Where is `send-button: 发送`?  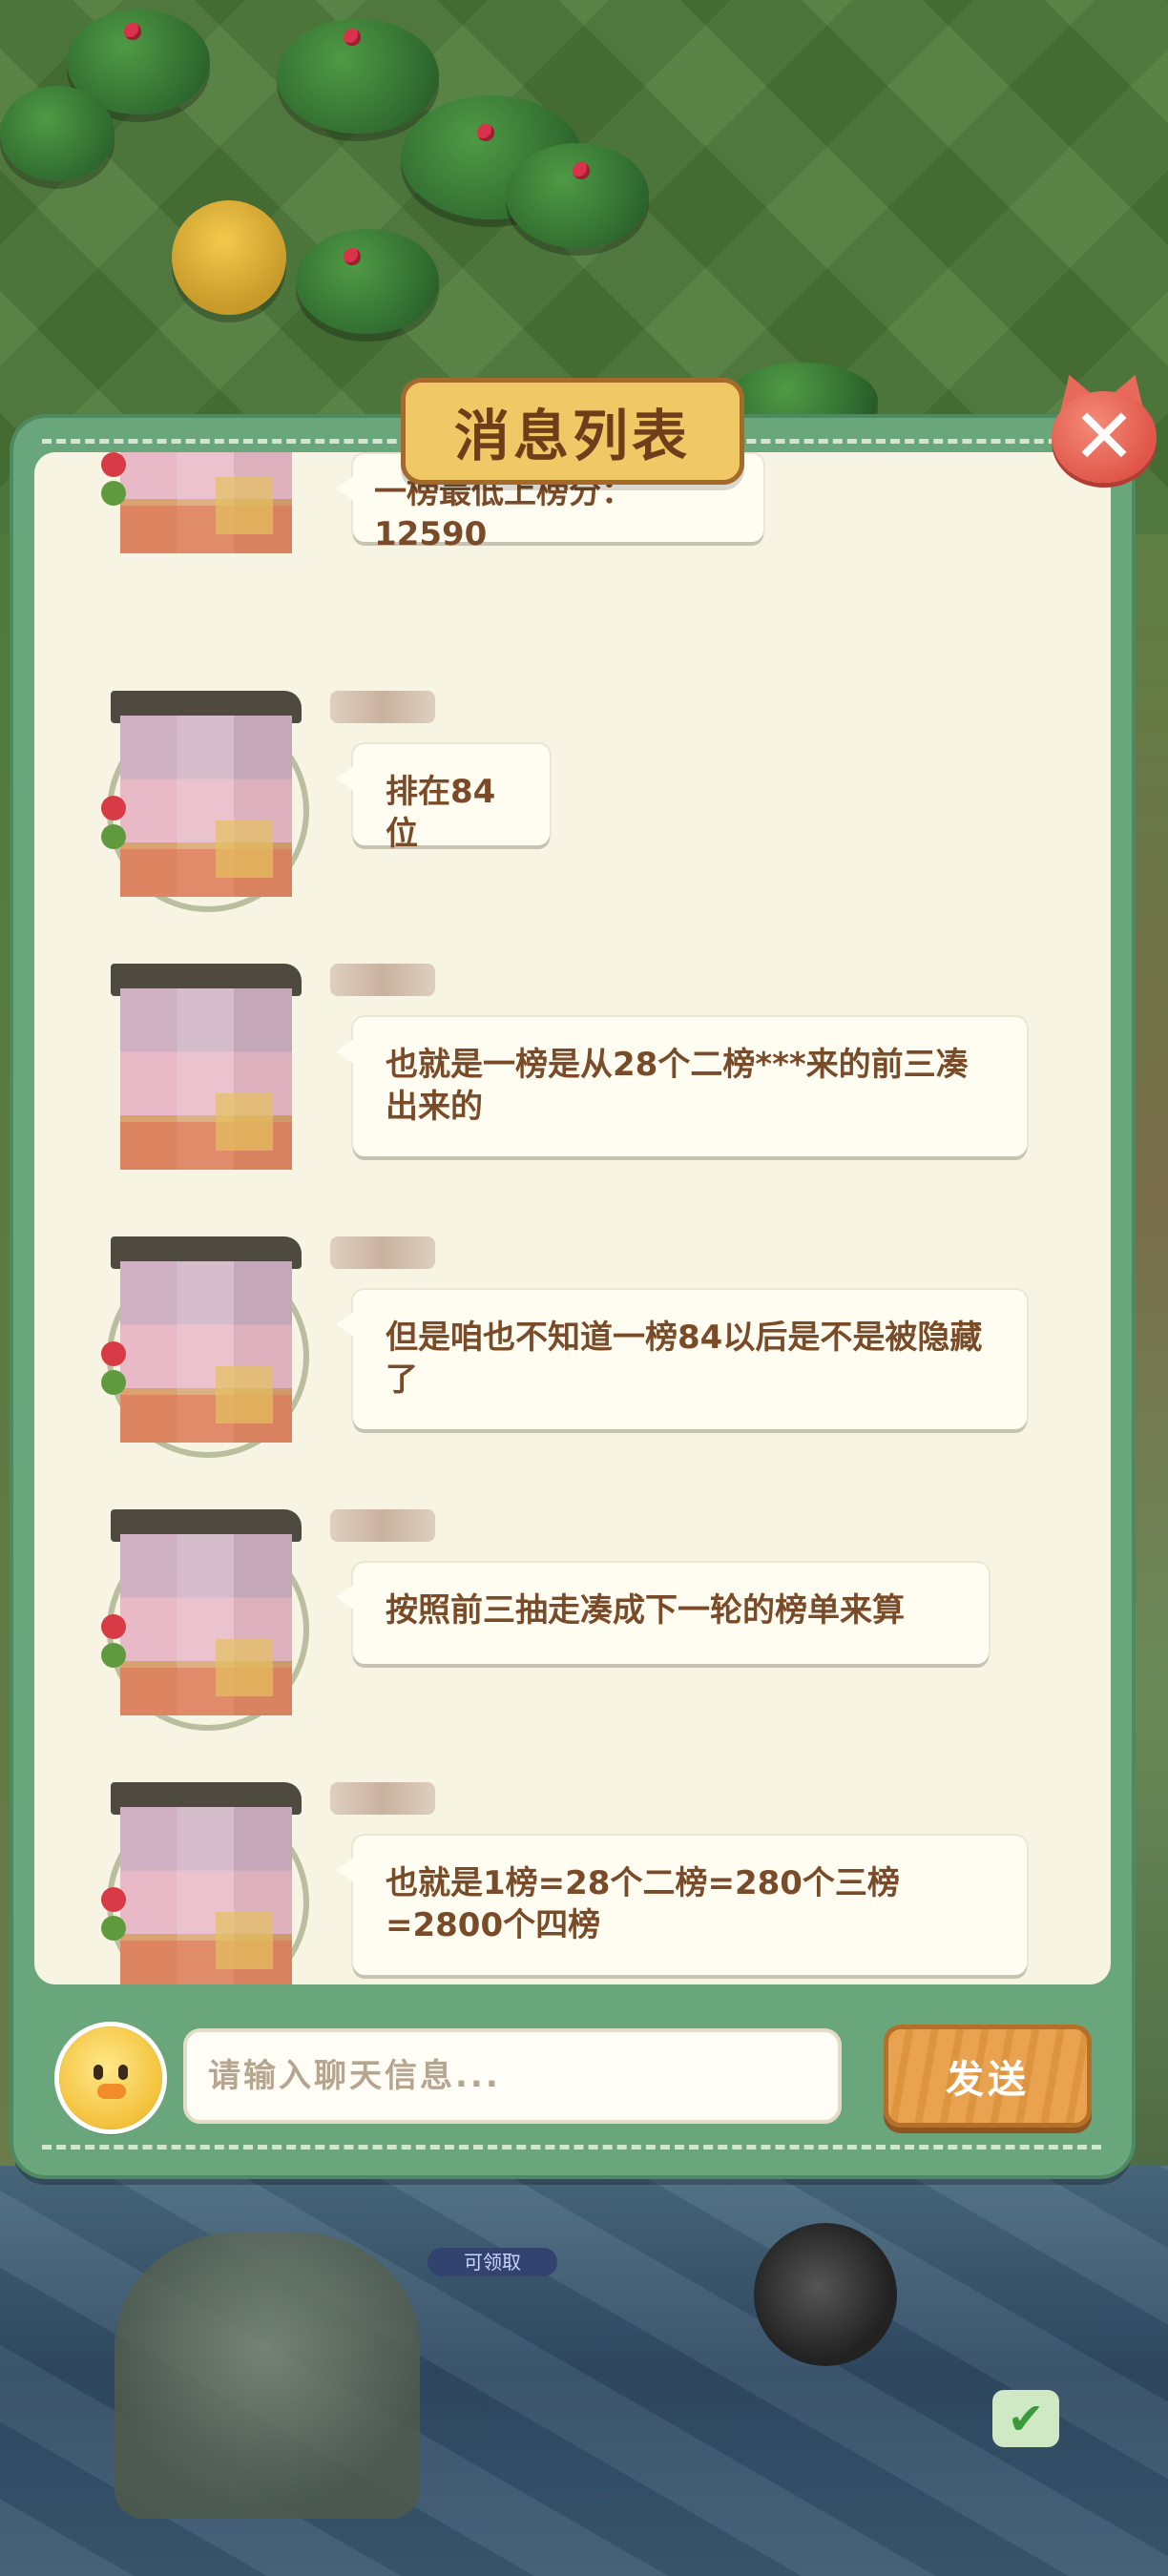
send-button: 发送 is located at coordinates (988, 2076).